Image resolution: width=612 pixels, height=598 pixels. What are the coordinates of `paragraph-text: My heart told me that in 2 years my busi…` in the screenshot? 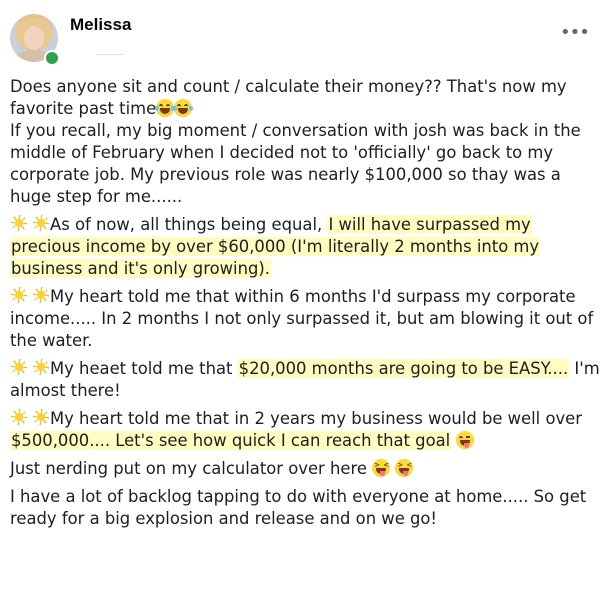 It's located at (316, 418).